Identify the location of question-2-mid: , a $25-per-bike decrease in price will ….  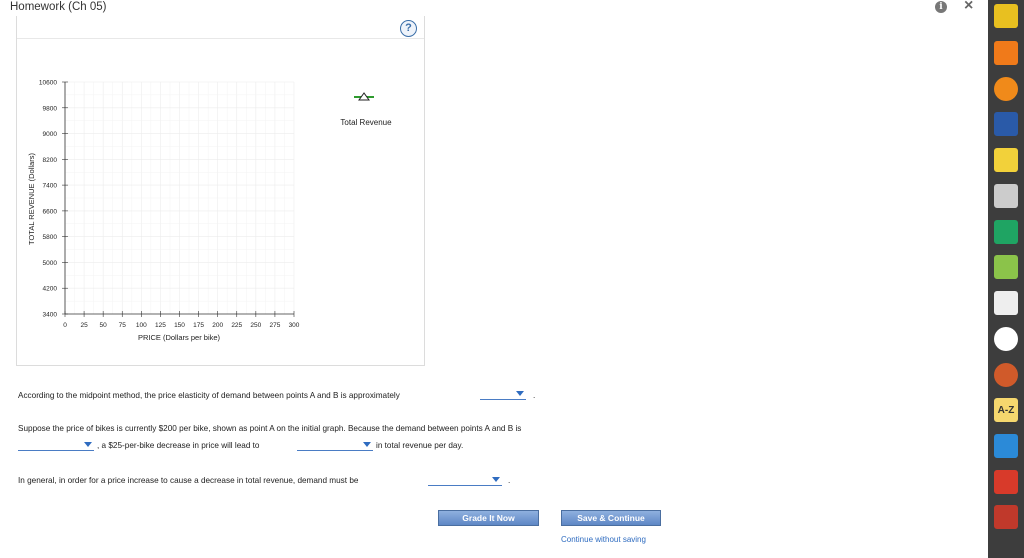
(178, 445).